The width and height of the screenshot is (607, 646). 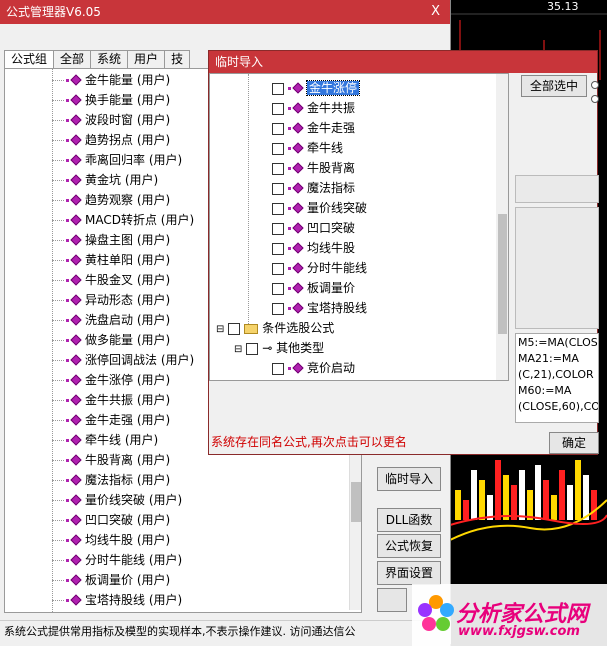 What do you see at coordinates (128, 460) in the screenshot?
I see `tree-item-label: 牛股背离 (用户)` at bounding box center [128, 460].